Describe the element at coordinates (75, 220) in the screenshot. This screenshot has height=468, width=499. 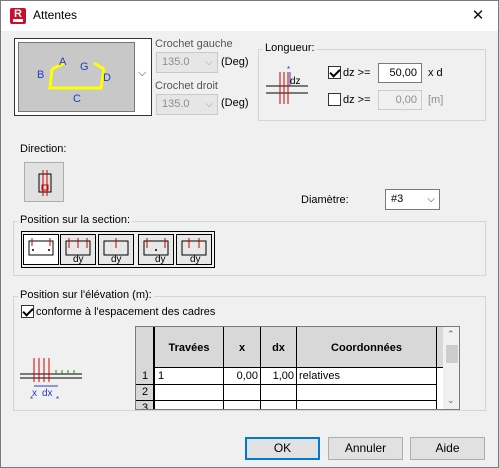
I see `position-section-title: Position sur la section:` at that location.